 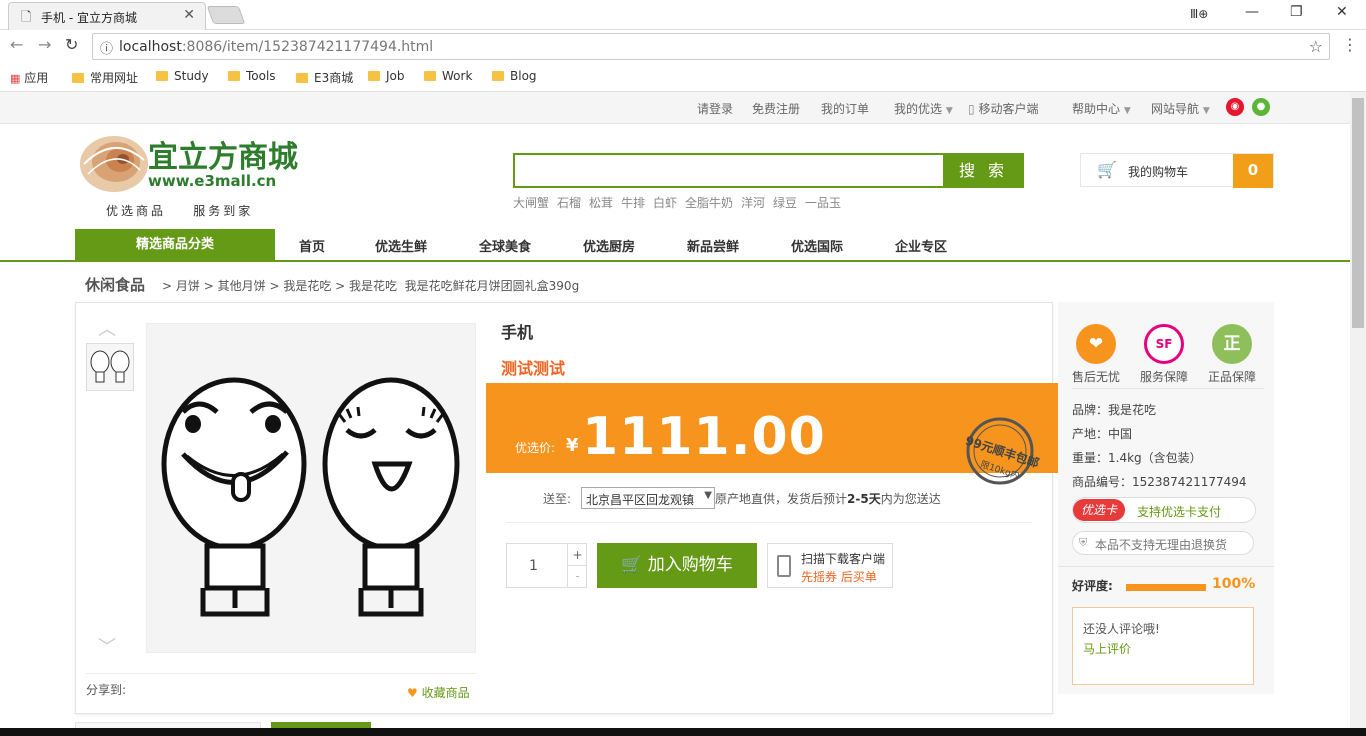 I want to click on minimize-icon: —, so click(x=1252, y=12).